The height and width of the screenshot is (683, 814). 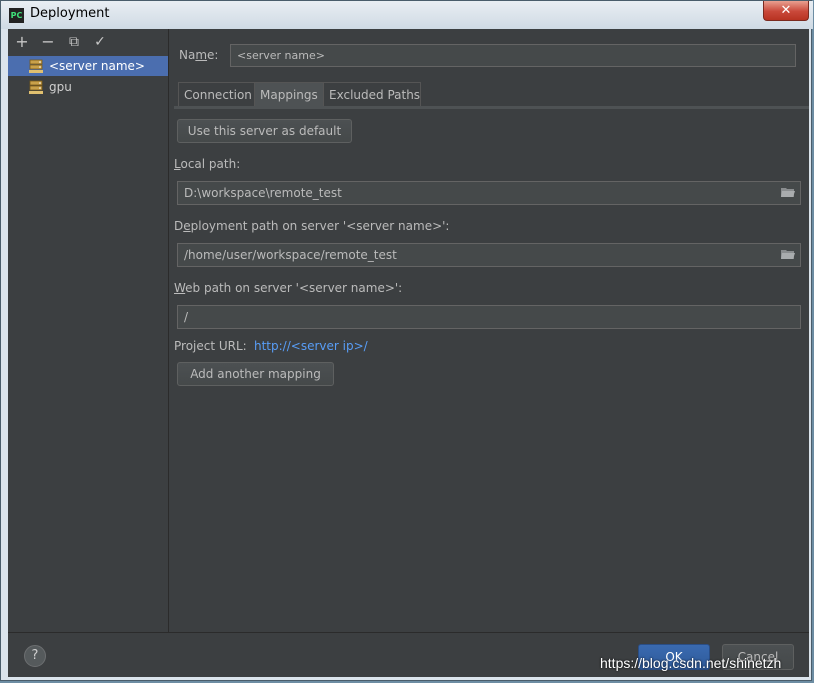 What do you see at coordinates (199, 55) in the screenshot?
I see `name-label: Name:` at bounding box center [199, 55].